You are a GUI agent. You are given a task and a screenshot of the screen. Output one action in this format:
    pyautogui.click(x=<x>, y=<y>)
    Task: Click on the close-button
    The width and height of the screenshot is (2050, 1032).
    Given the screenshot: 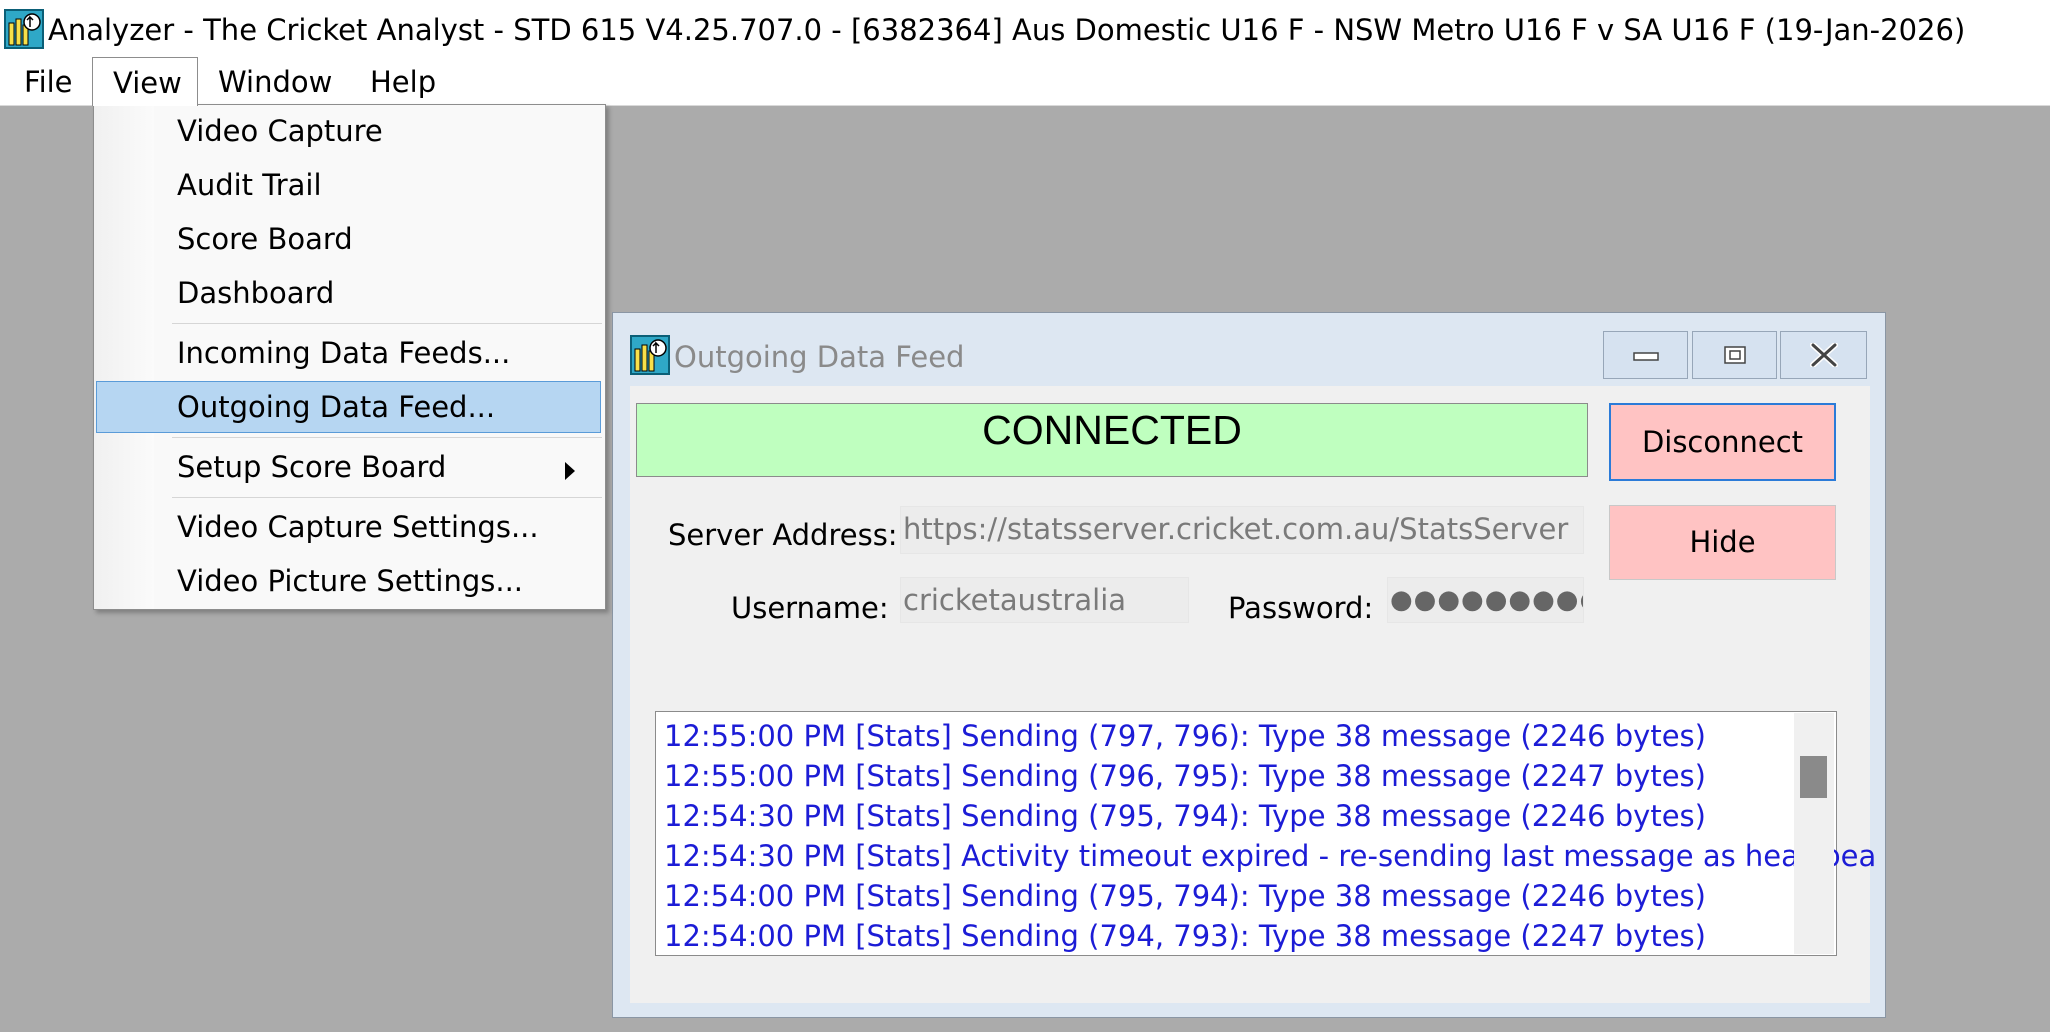 What is the action you would take?
    pyautogui.click(x=1823, y=355)
    